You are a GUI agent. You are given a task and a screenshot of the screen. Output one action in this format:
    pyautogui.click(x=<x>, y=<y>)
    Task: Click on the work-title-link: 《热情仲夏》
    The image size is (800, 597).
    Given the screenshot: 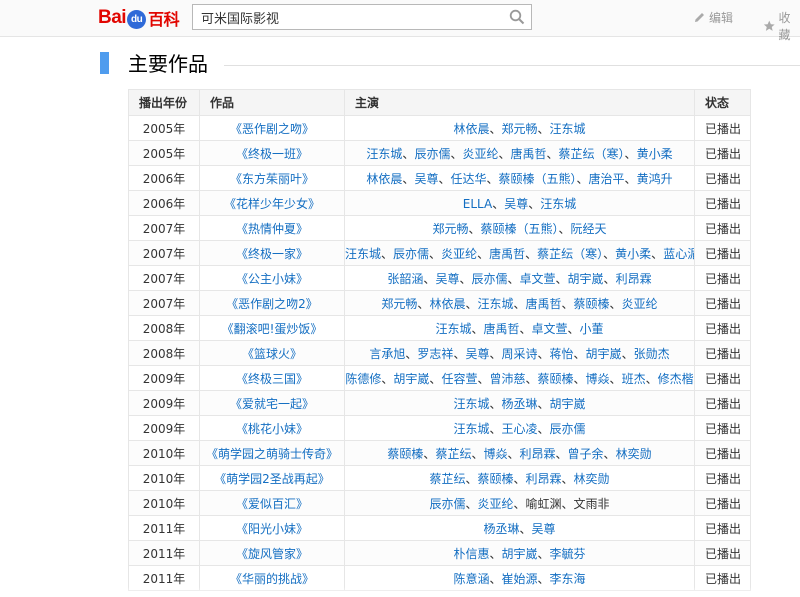 What is the action you would take?
    pyautogui.click(x=272, y=228)
    